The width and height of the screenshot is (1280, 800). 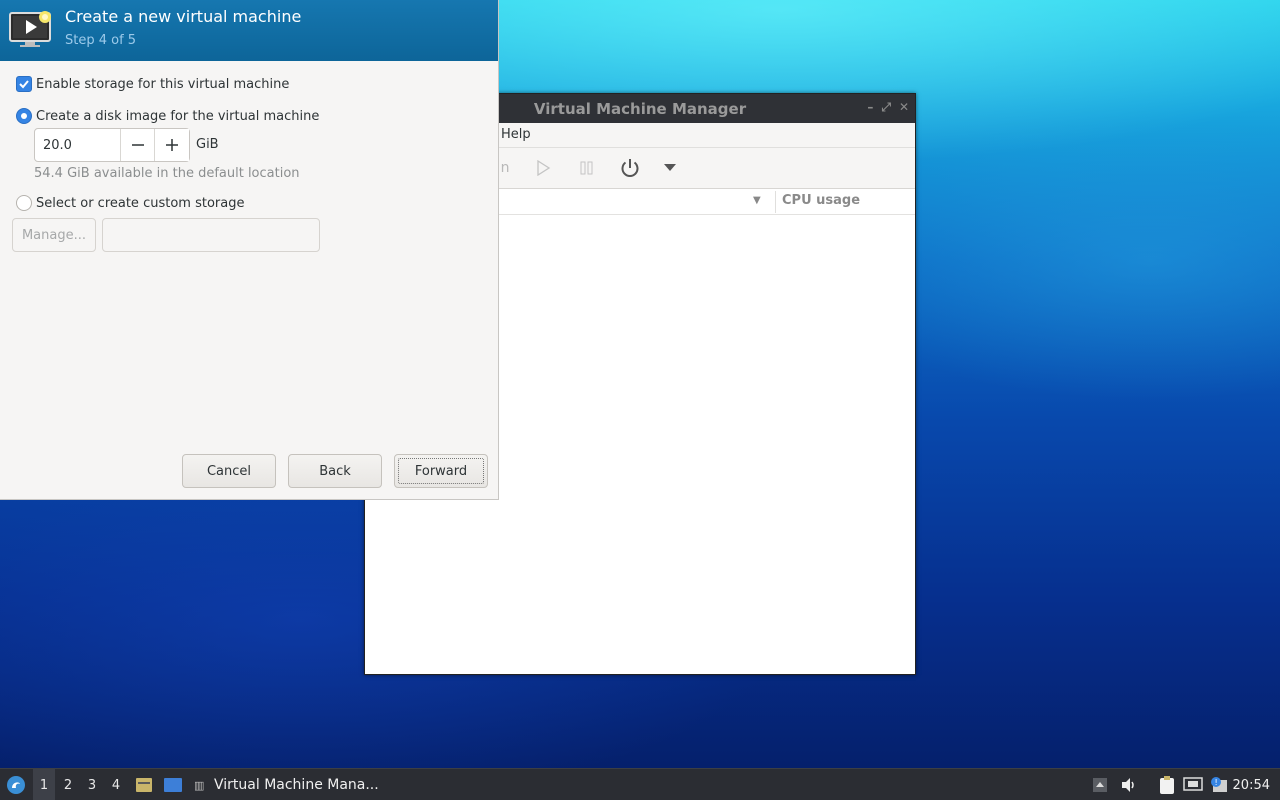 What do you see at coordinates (44, 784) in the screenshot?
I see `workspace-1: 1` at bounding box center [44, 784].